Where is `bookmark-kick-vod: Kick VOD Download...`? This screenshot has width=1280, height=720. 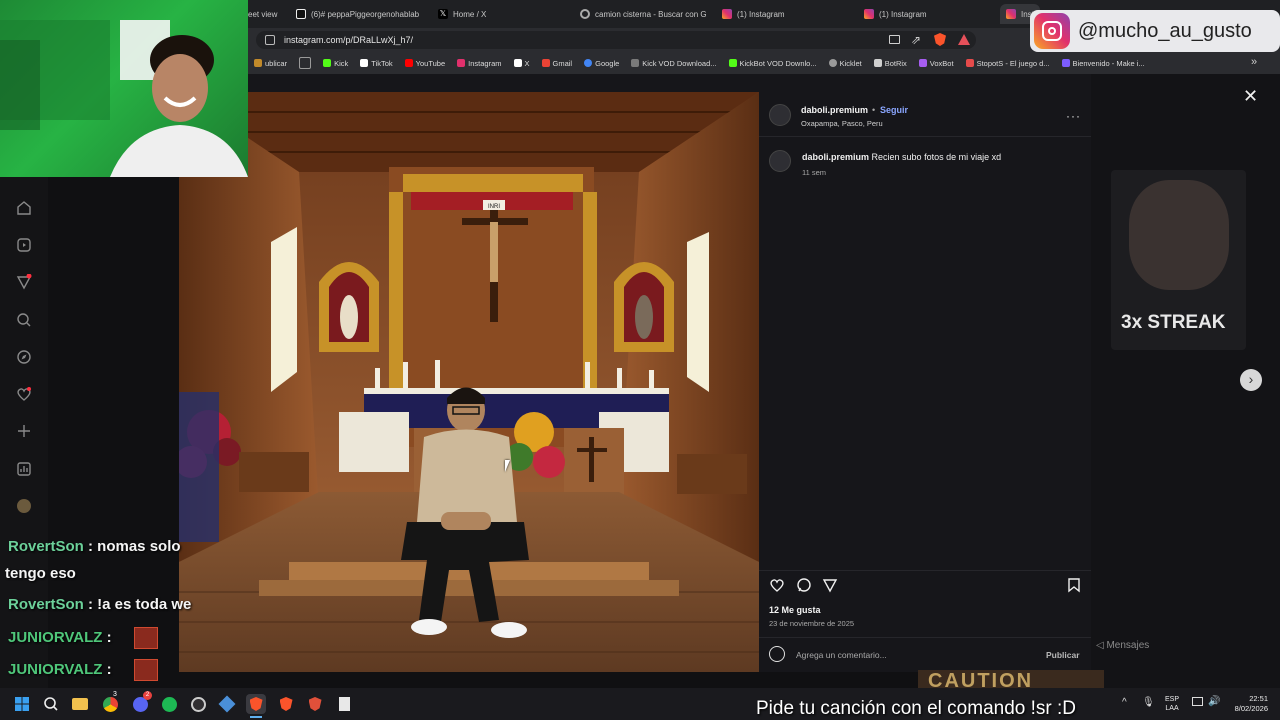 bookmark-kick-vod: Kick VOD Download... is located at coordinates (674, 63).